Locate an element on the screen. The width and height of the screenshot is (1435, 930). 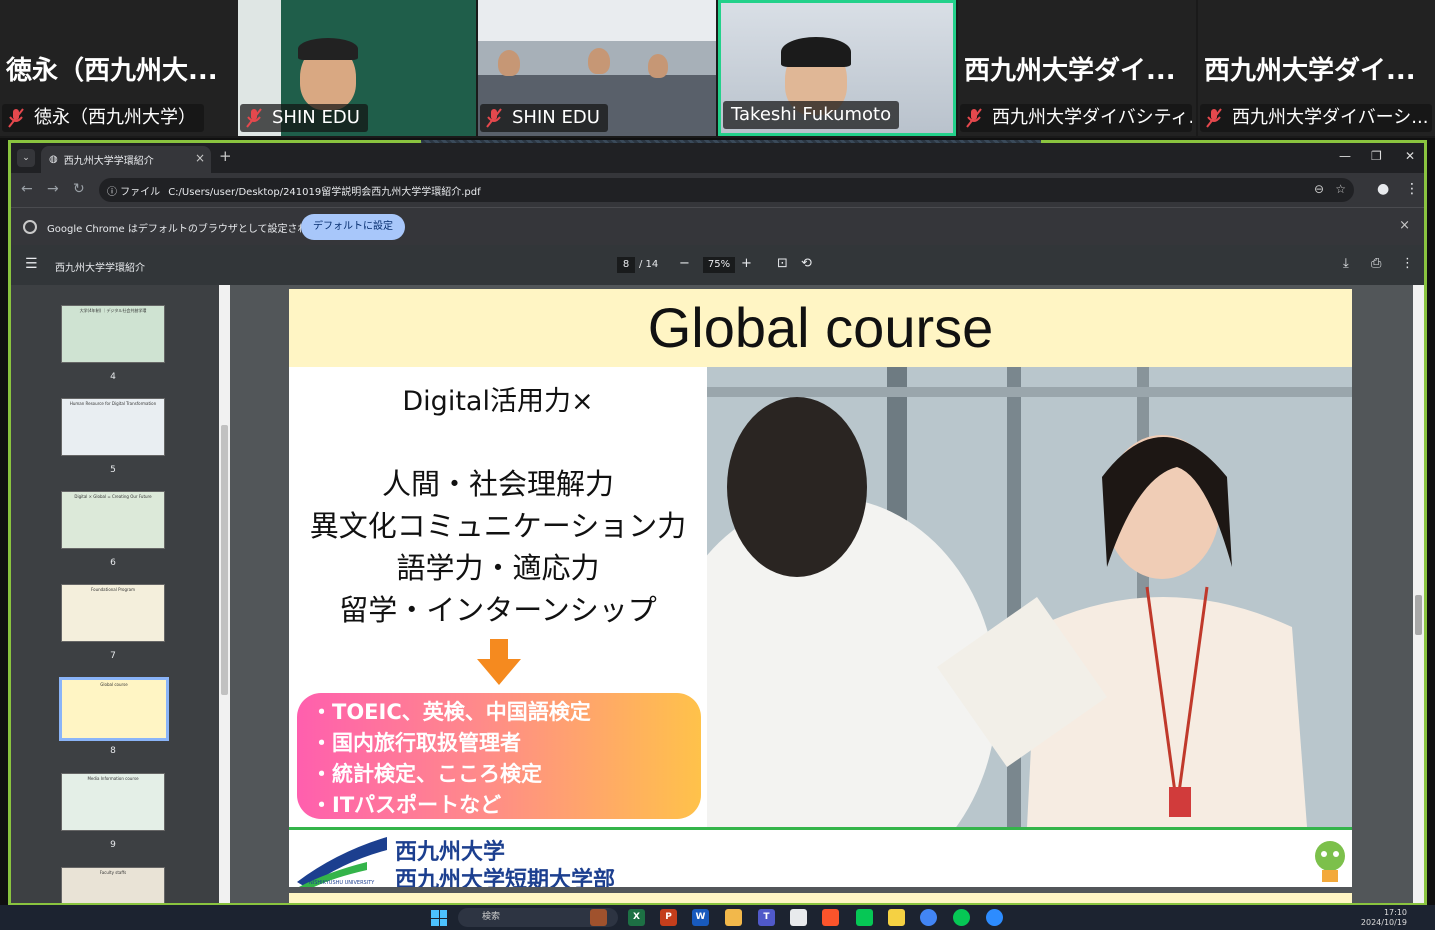
slide-line-study-abroad: 留学・インターンシップ is located at coordinates (498, 610).